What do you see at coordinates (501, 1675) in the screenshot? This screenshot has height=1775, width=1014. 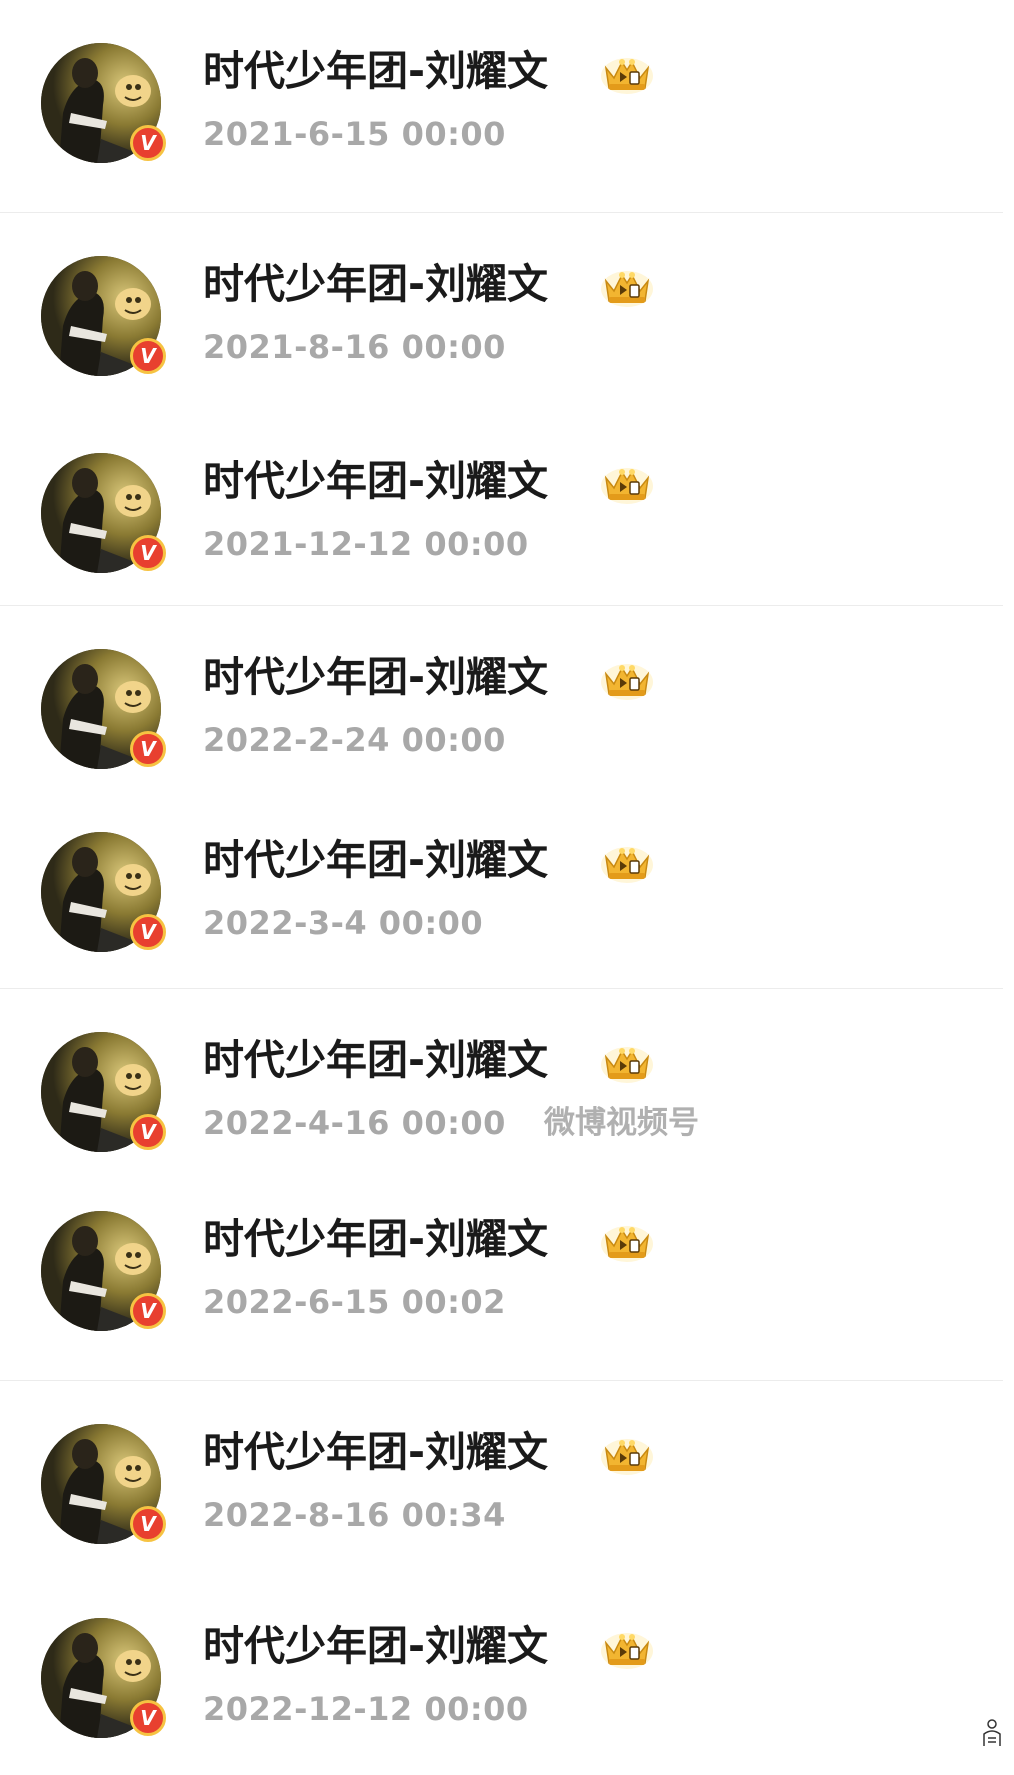 I see `post-header: V 时代少年团-刘耀文 2022-12-12 00:00` at bounding box center [501, 1675].